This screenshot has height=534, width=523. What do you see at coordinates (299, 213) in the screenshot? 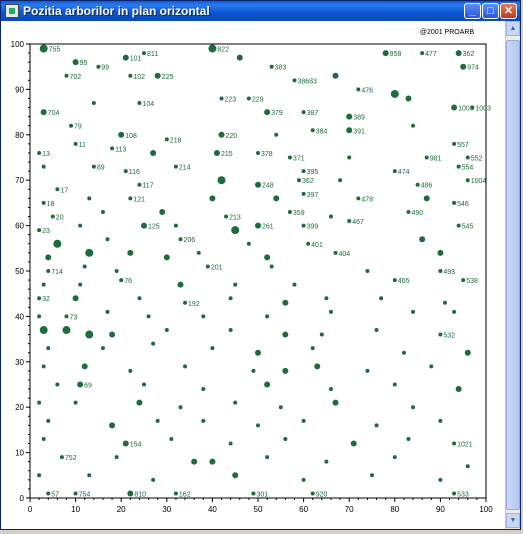
I see `tree-label: 359` at bounding box center [299, 213].